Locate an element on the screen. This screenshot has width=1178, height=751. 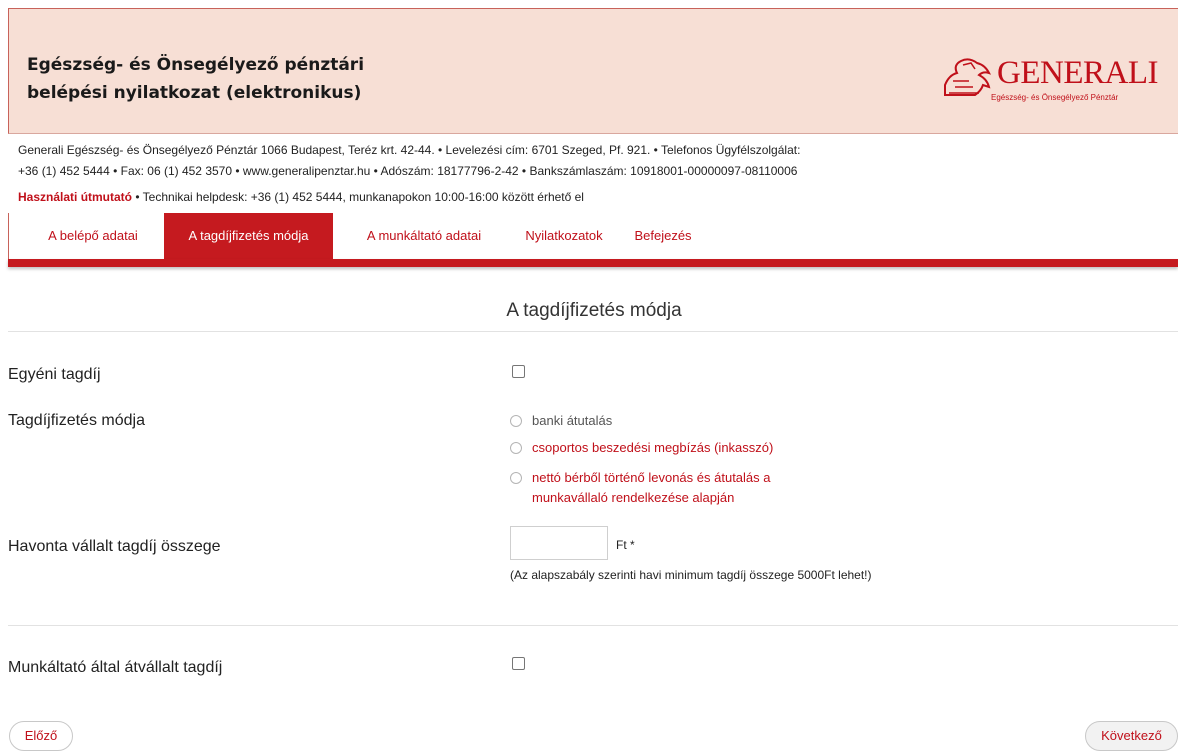
logo-subtitle: Egészség- és Önsegélyező Pénztár is located at coordinates (1055, 97).